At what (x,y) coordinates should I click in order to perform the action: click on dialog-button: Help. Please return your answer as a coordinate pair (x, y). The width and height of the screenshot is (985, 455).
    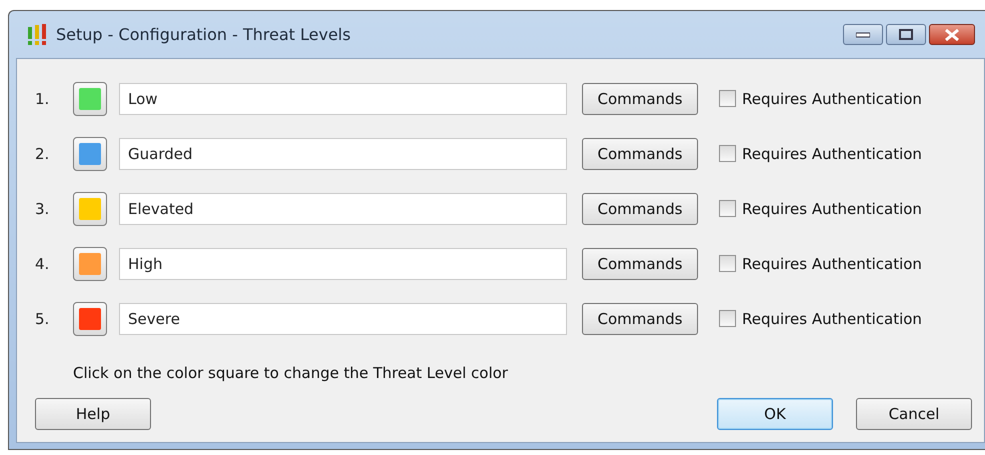
    Looking at the image, I should click on (93, 414).